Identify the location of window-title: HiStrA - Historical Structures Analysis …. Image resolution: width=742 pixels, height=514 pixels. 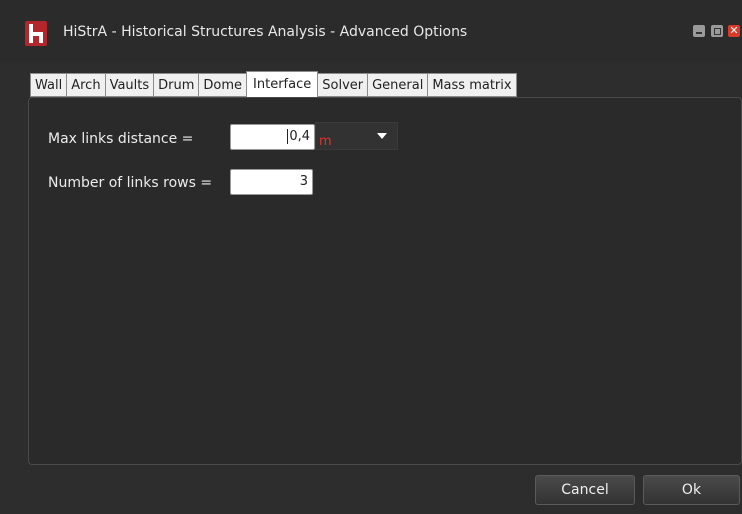
(265, 32).